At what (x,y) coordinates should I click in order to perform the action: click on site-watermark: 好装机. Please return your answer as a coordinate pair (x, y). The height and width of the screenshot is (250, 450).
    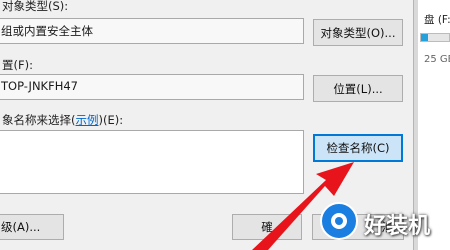
    Looking at the image, I should click on (383, 222).